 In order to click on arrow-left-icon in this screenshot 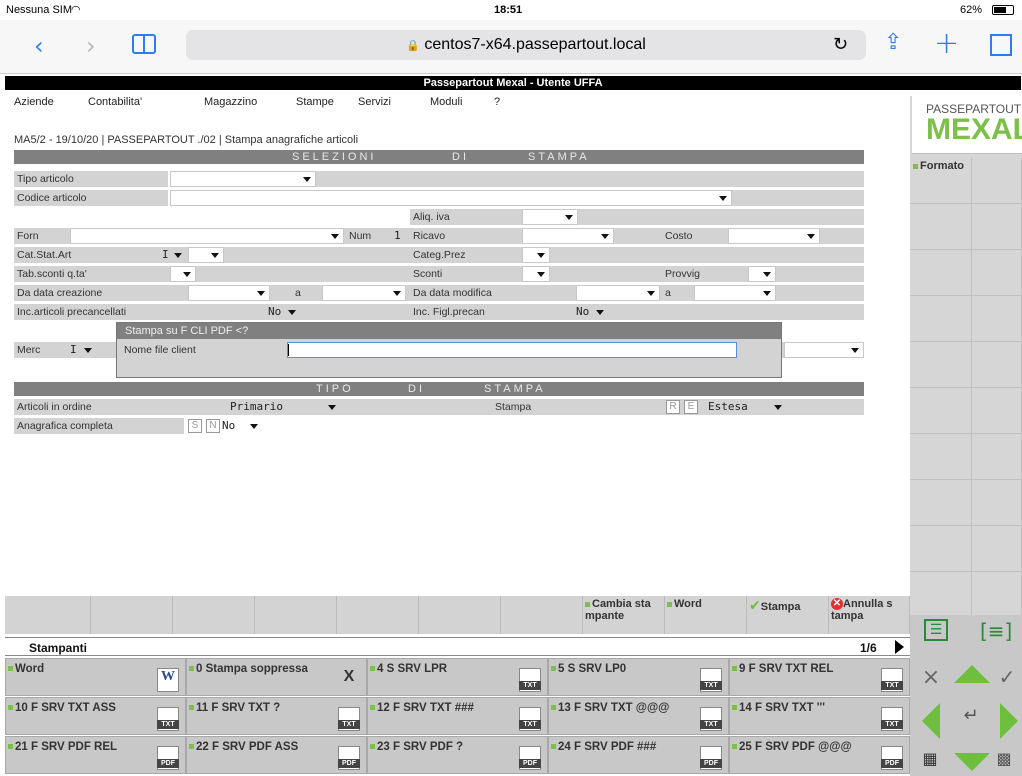, I will do `click(931, 721)`.